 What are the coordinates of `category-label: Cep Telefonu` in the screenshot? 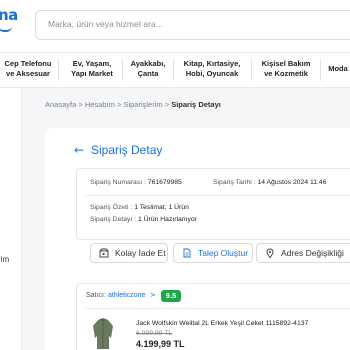 It's located at (28, 63).